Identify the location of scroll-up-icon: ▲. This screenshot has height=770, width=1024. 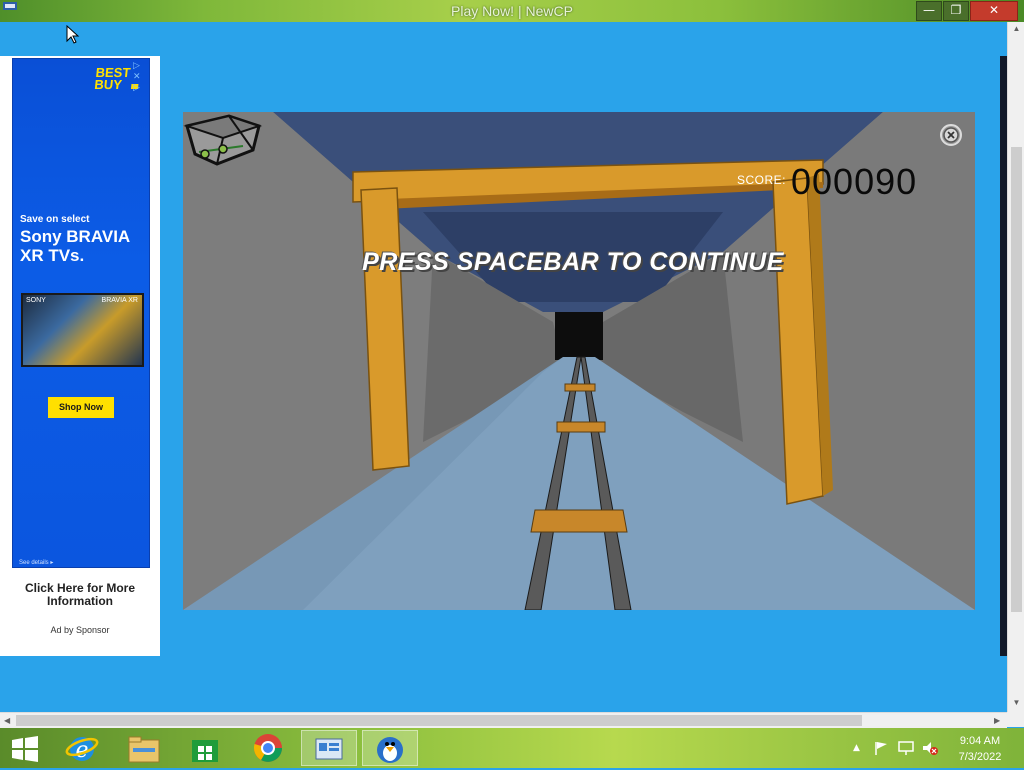
(1016, 28).